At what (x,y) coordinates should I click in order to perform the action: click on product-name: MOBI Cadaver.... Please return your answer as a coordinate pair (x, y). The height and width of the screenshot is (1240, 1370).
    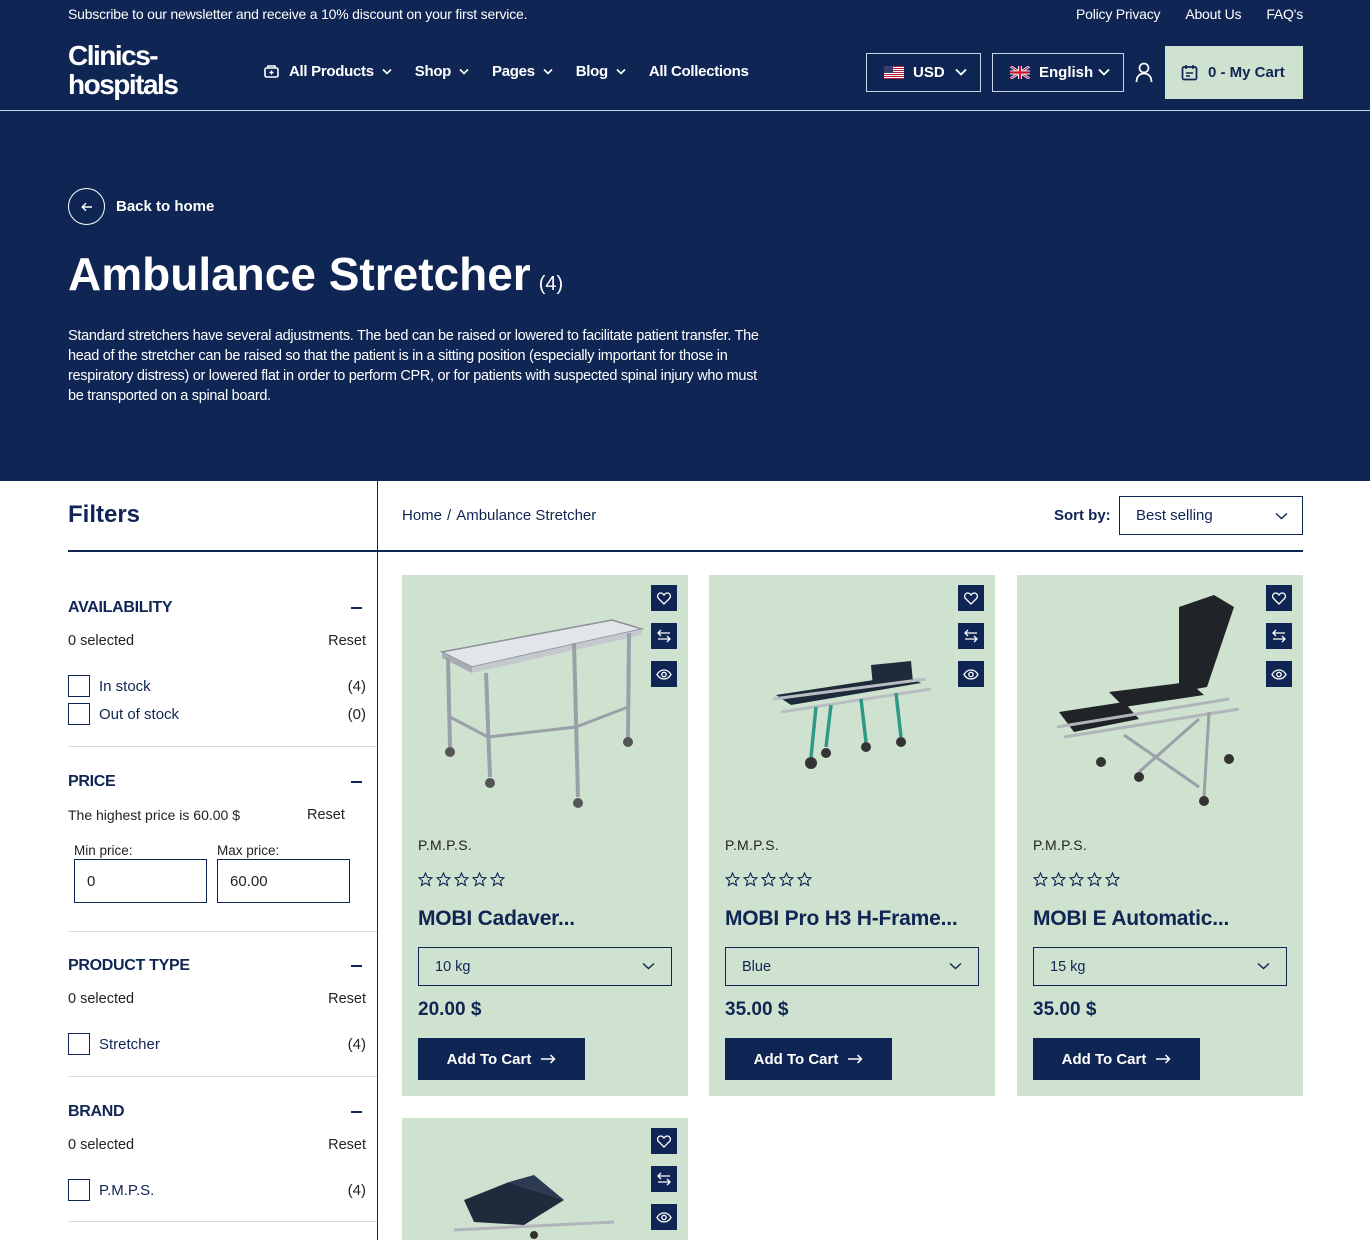
    Looking at the image, I should click on (496, 919).